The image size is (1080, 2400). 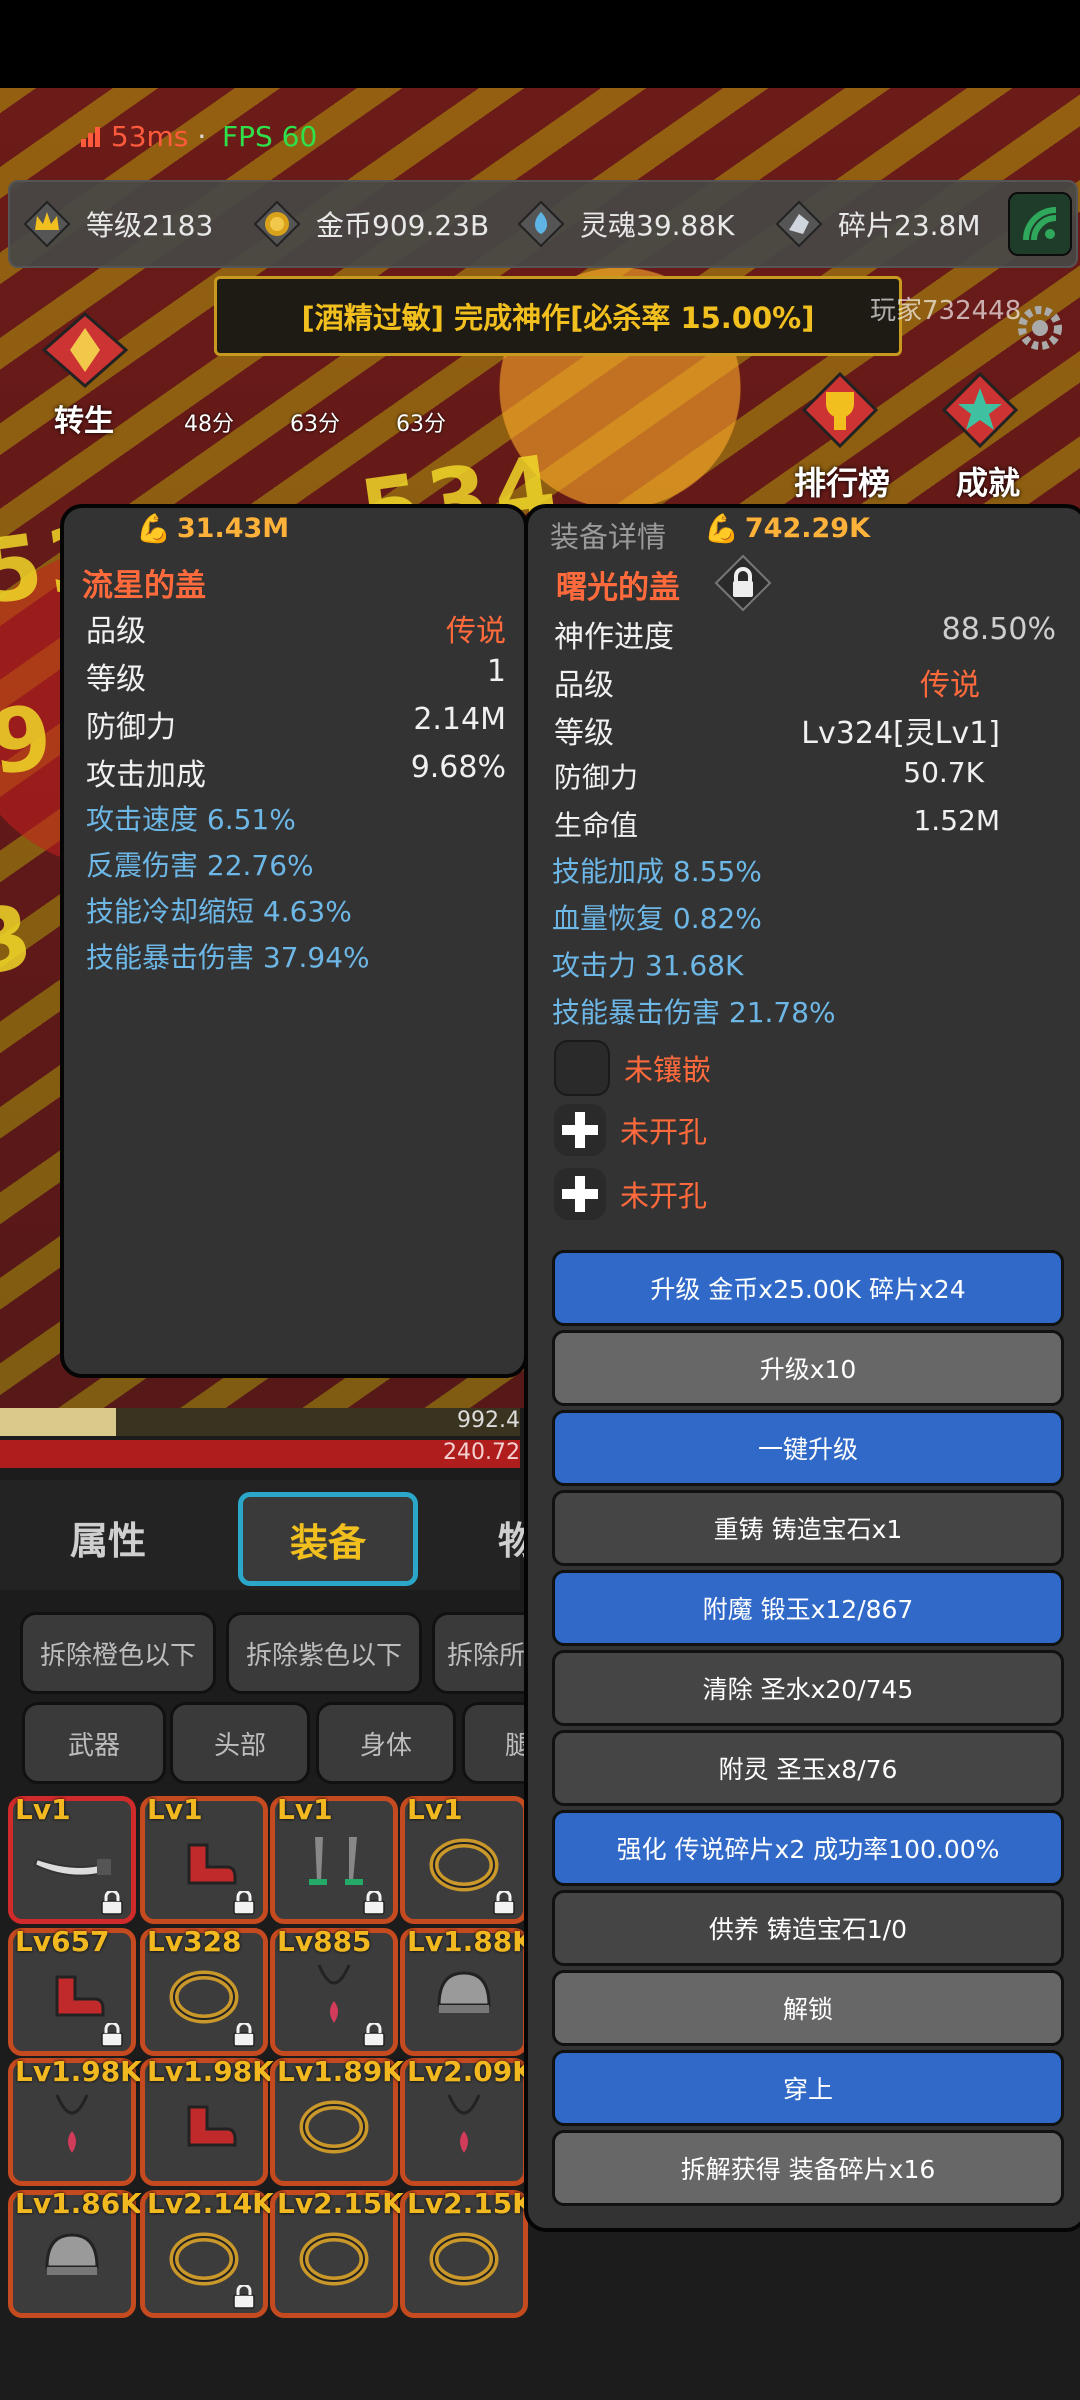 What do you see at coordinates (85, 352) in the screenshot?
I see `rebirth-button` at bounding box center [85, 352].